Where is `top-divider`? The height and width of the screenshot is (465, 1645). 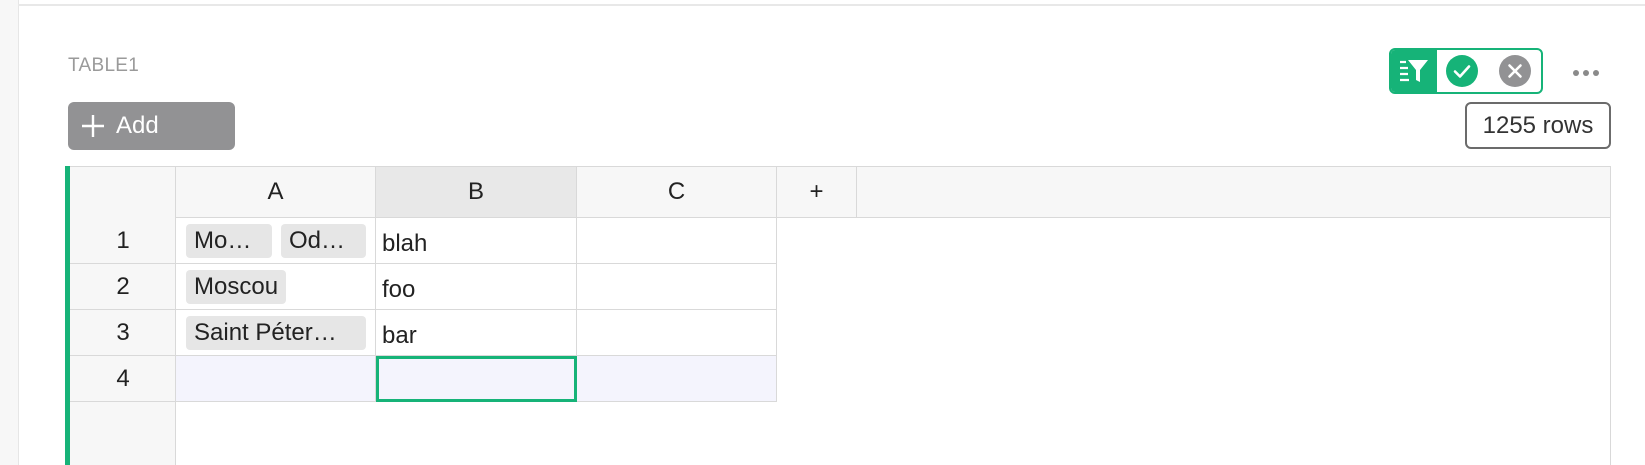
top-divider is located at coordinates (831, 5).